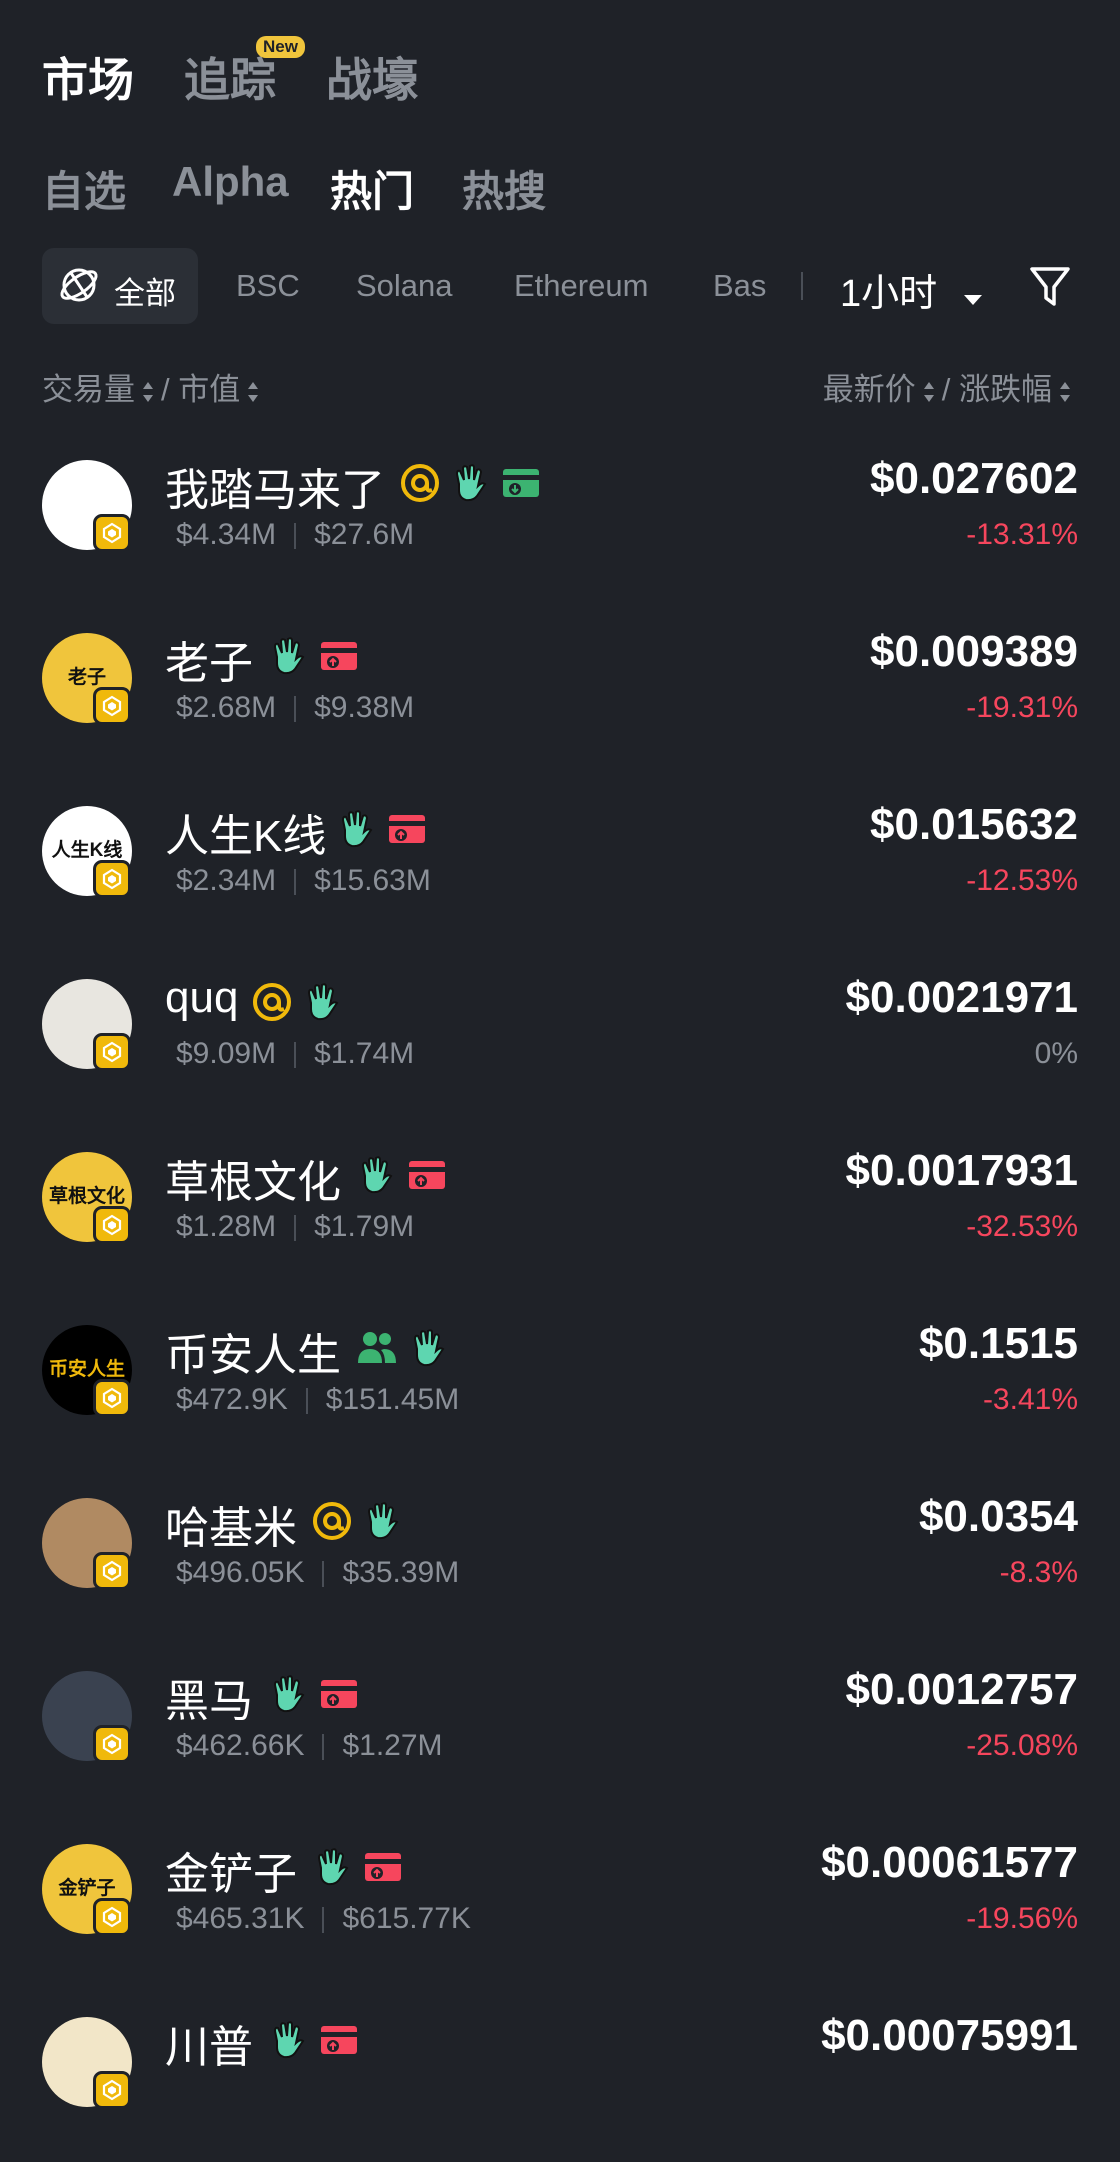 The width and height of the screenshot is (1120, 2162). Describe the element at coordinates (521, 485) in the screenshot. I see `card-green-icon` at that location.